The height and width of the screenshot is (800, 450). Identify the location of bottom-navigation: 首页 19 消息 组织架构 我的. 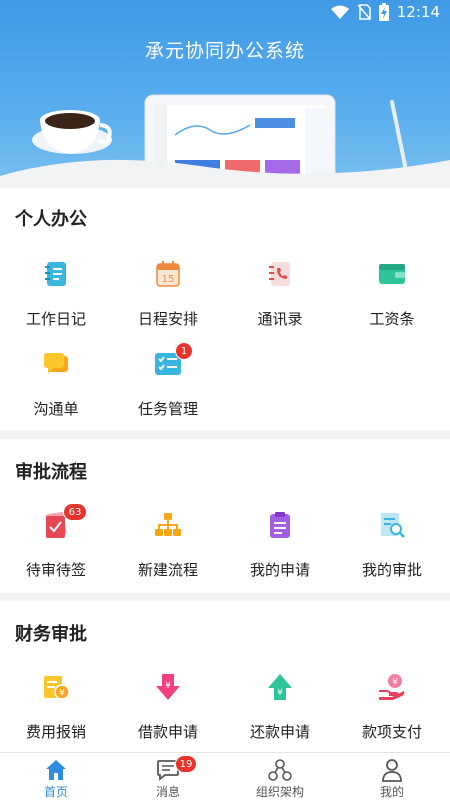
(225, 776).